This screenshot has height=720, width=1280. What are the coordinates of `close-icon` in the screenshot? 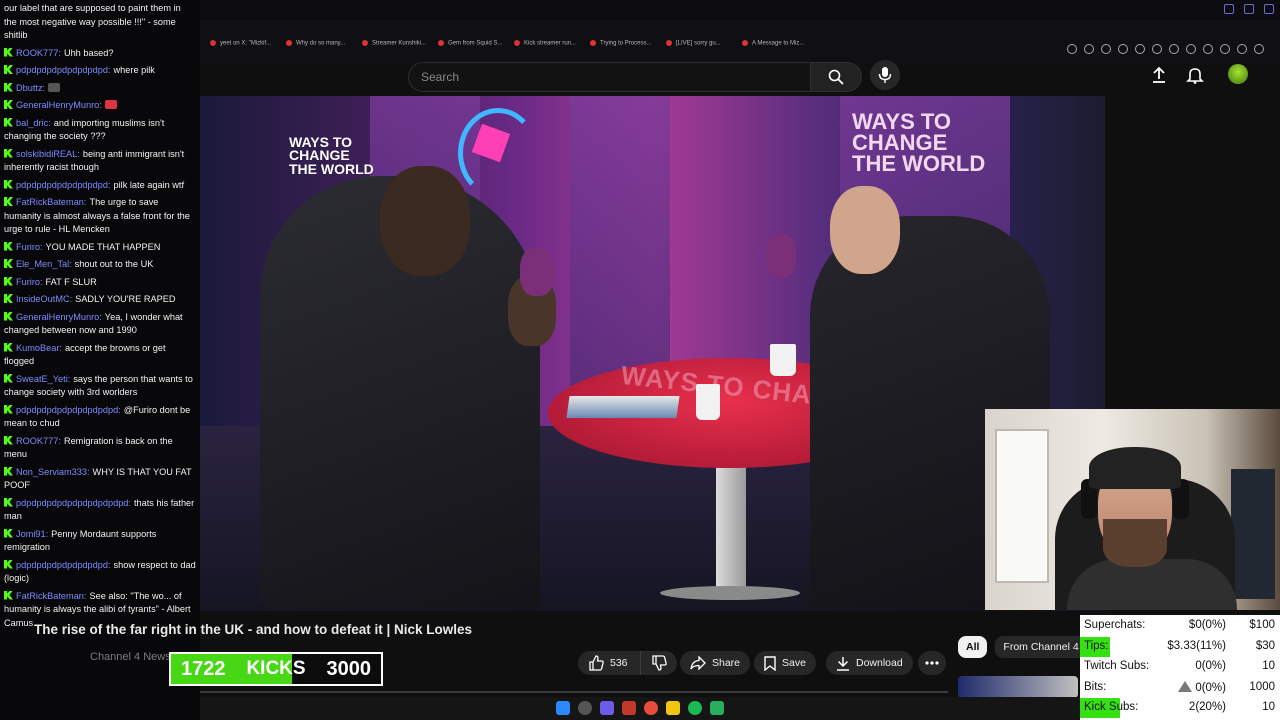 It's located at (1269, 9).